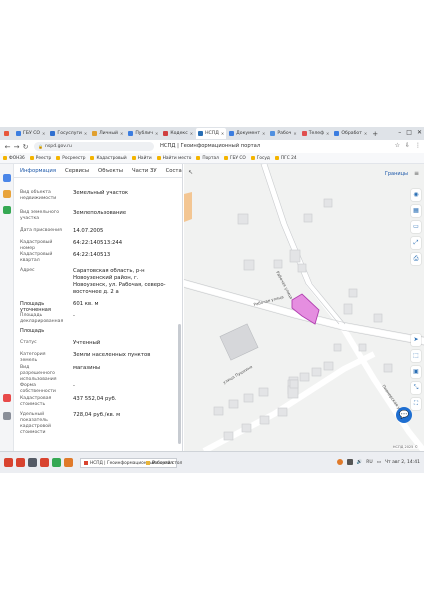 This screenshot has width=424, height=600. I want to click on browser-tab: Телеф ✕, so click(316, 133).